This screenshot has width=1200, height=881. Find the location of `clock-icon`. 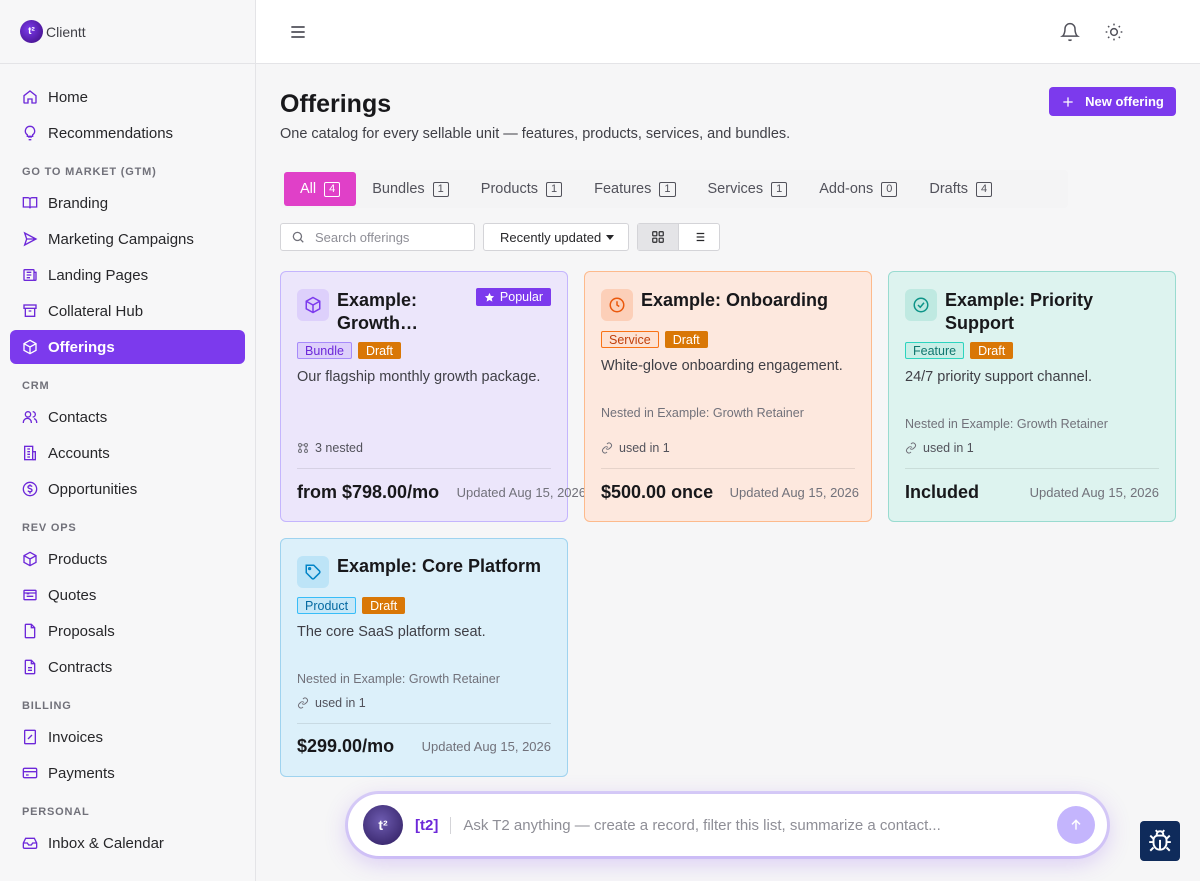

clock-icon is located at coordinates (617, 305).